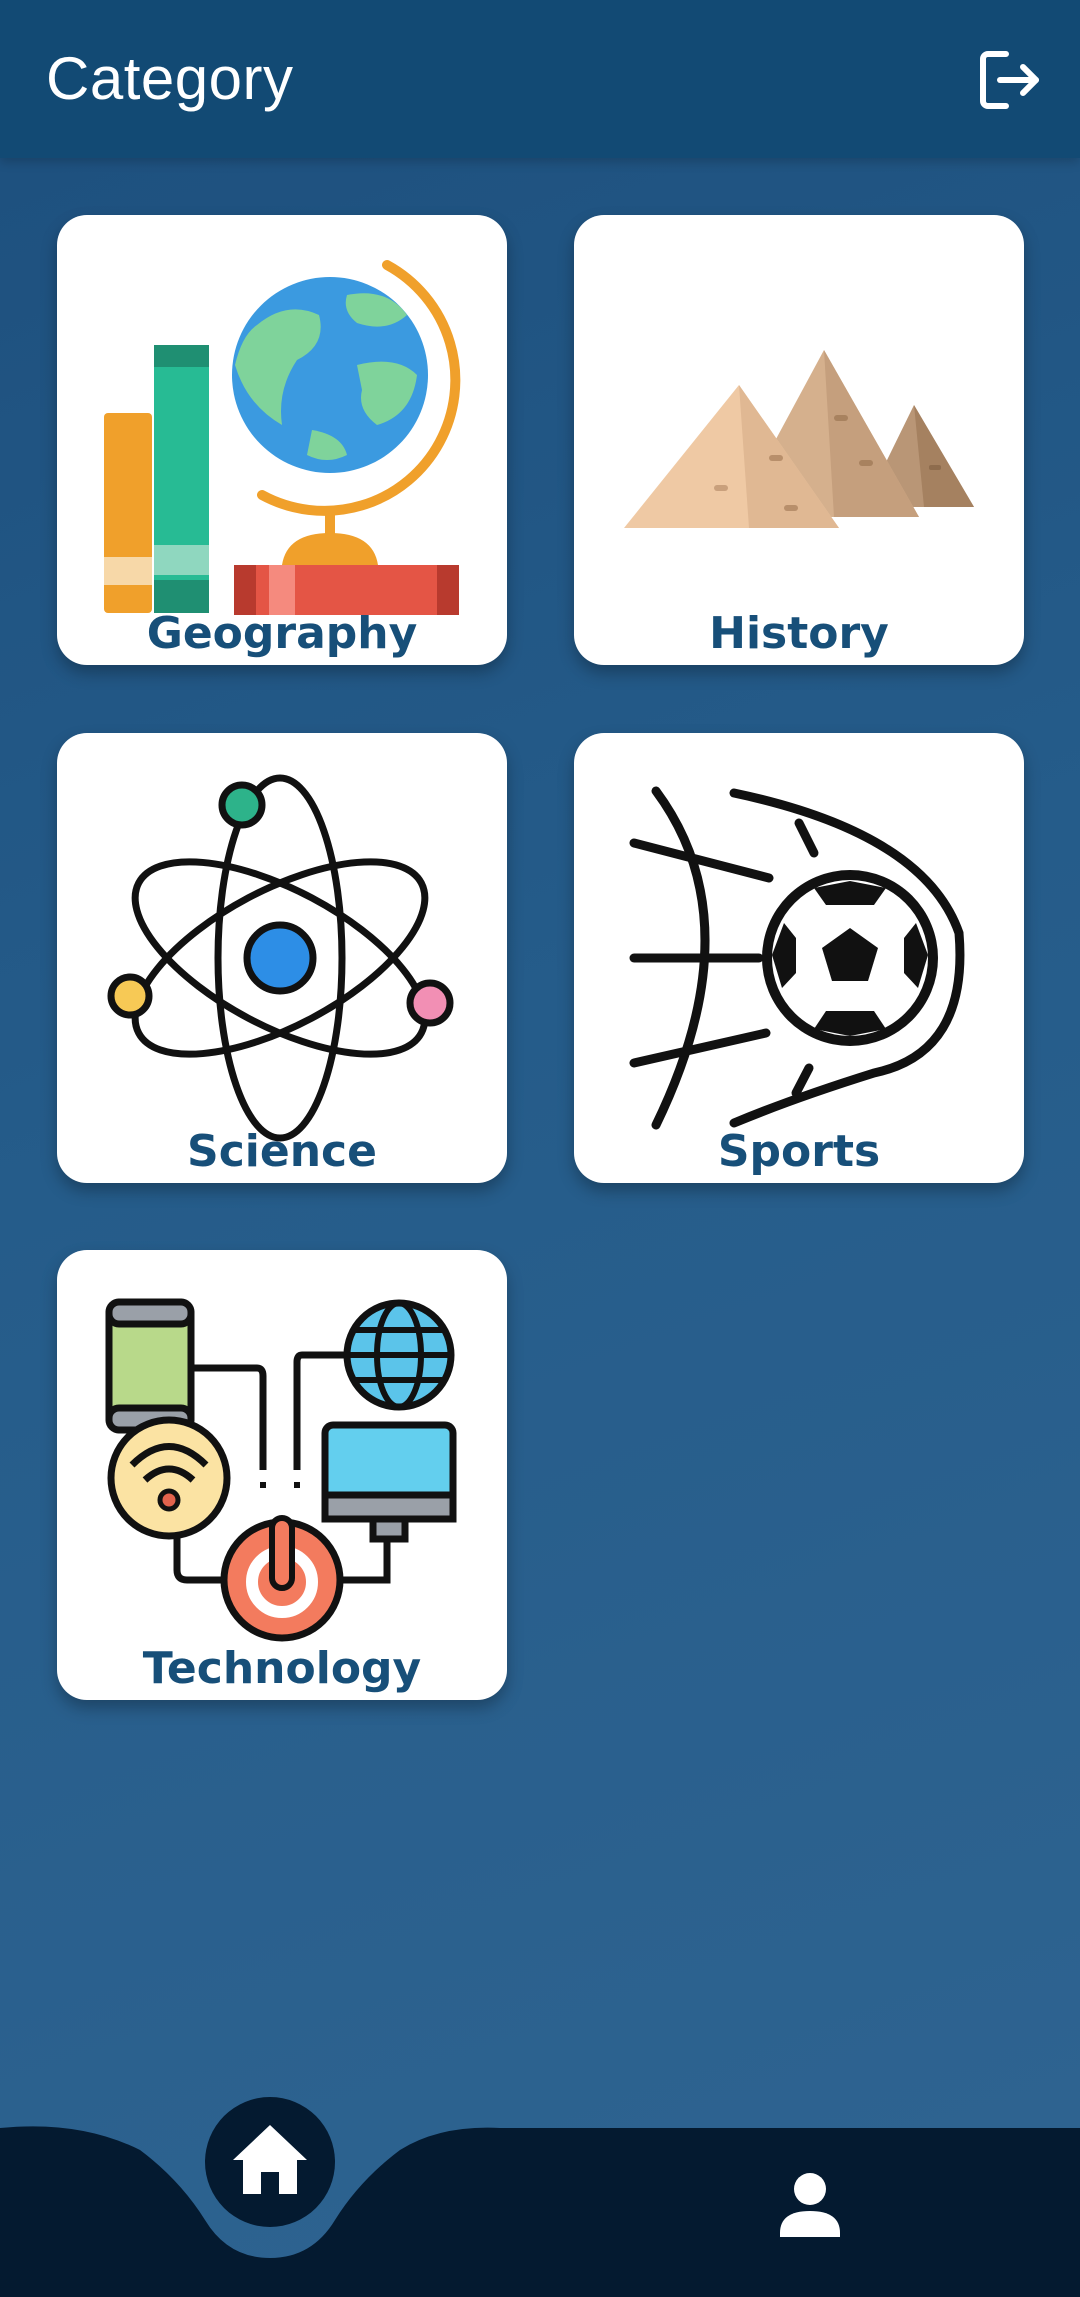  I want to click on pyramids-icon, so click(799, 439).